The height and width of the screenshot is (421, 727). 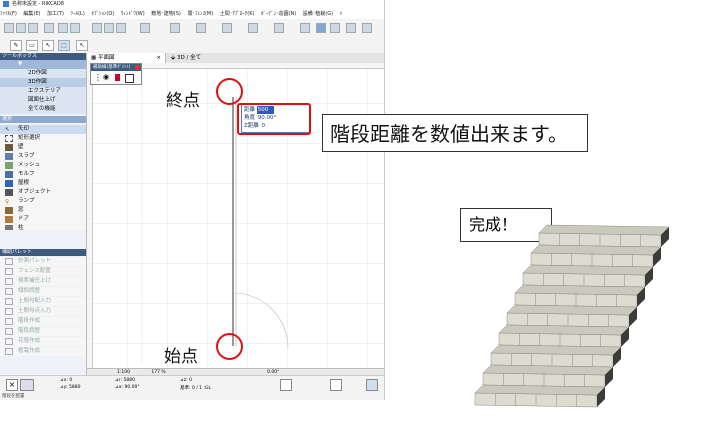 I want to click on tool-mesh: メッシュ, so click(x=43, y=165).